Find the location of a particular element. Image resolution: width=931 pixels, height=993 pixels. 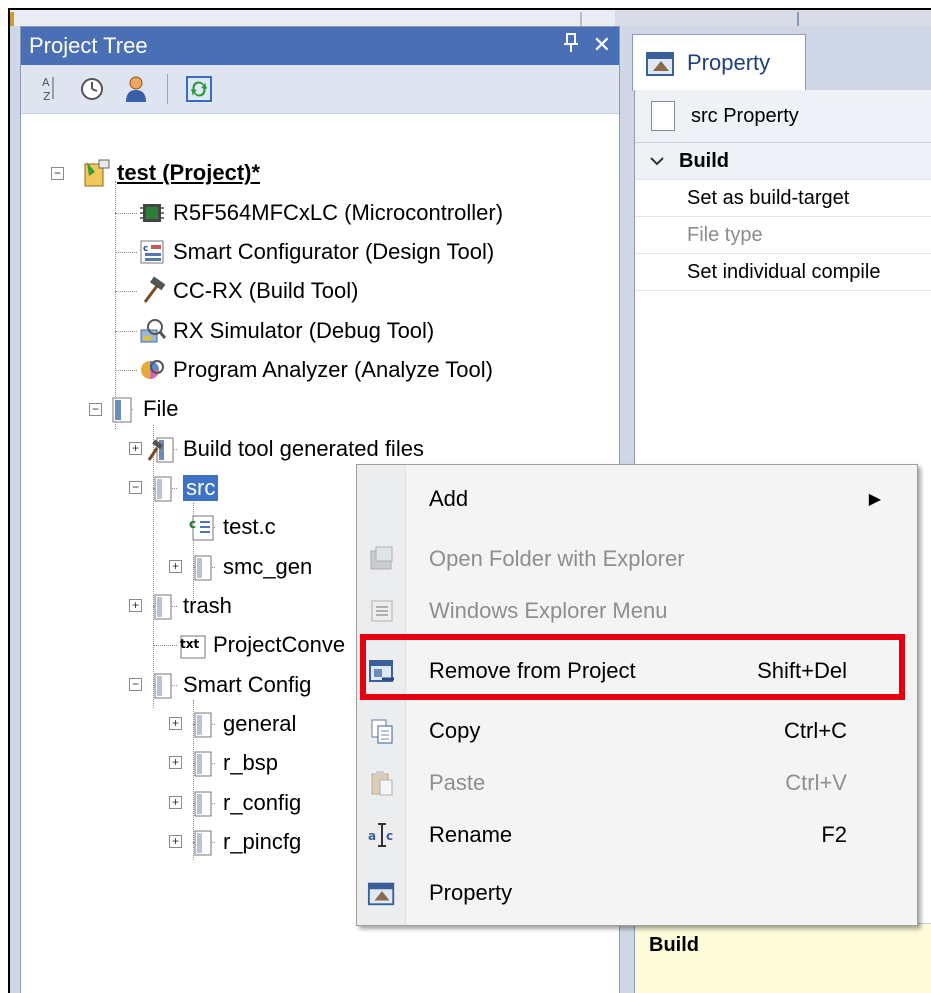

tab-property: Property is located at coordinates (719, 62).